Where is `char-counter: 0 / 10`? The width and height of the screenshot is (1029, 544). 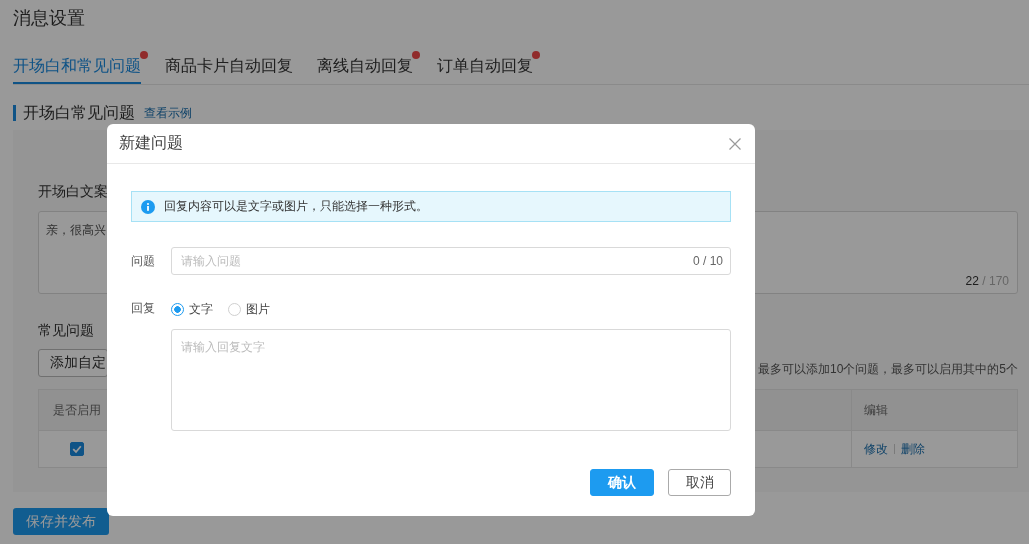 char-counter: 0 / 10 is located at coordinates (707, 261).